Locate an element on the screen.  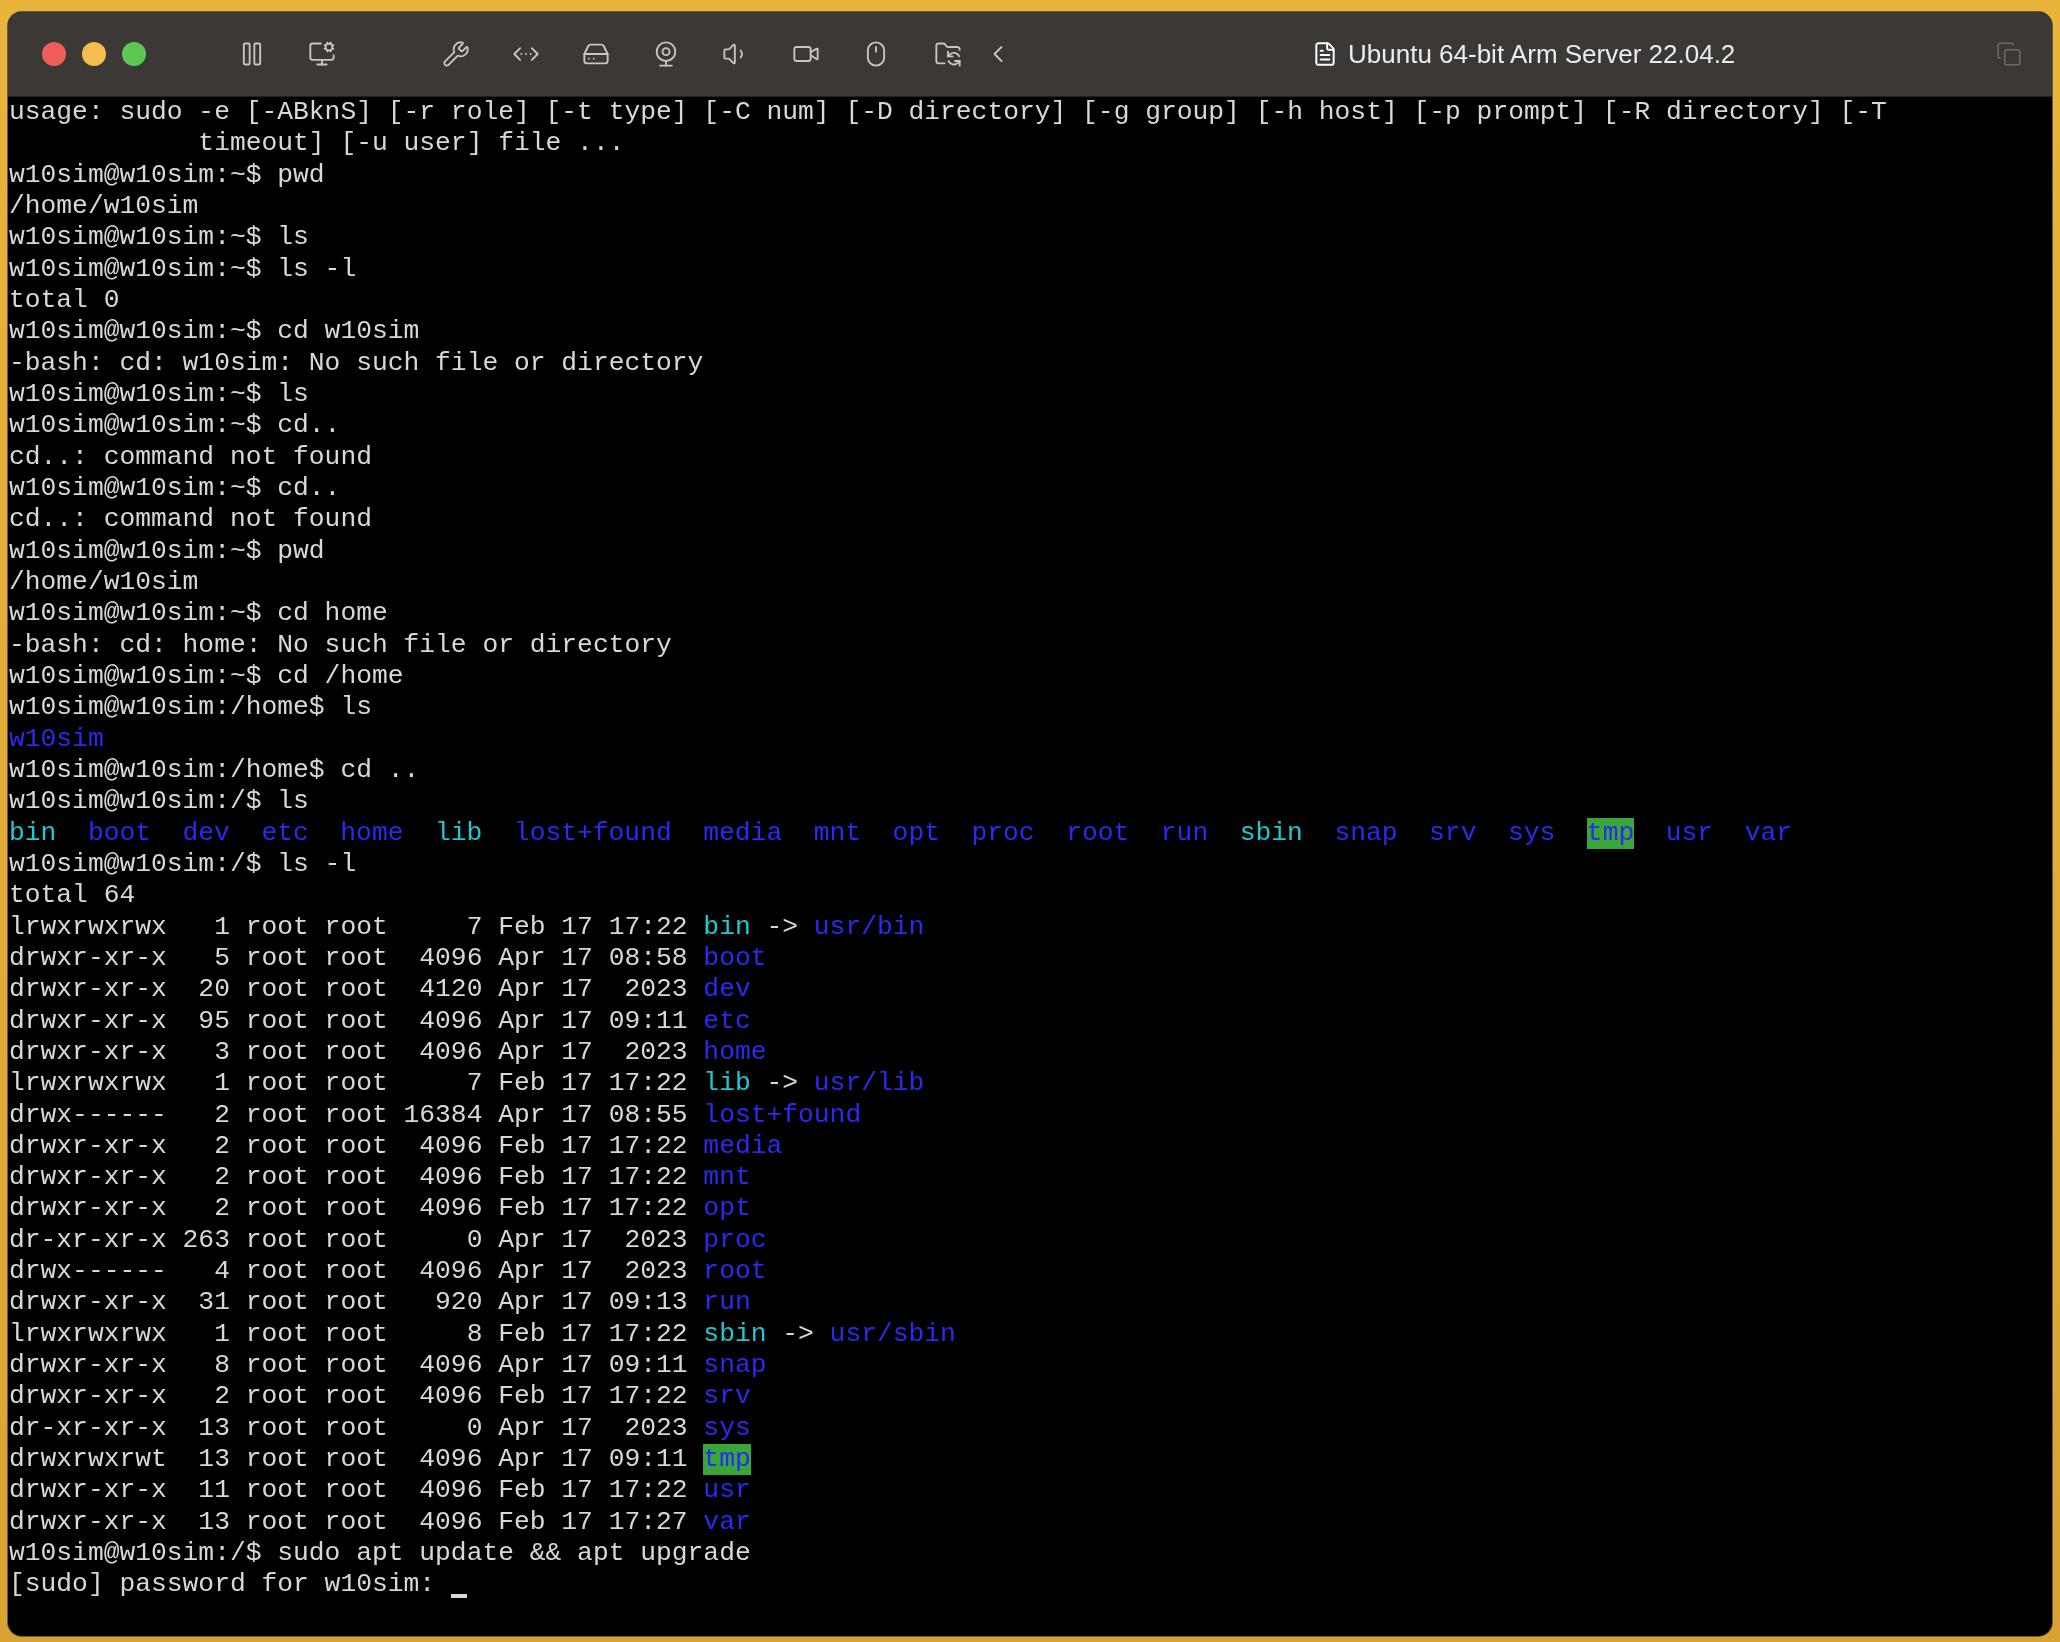
terminal-text: -bash: cd: home: No such file or directory is located at coordinates (340, 645).